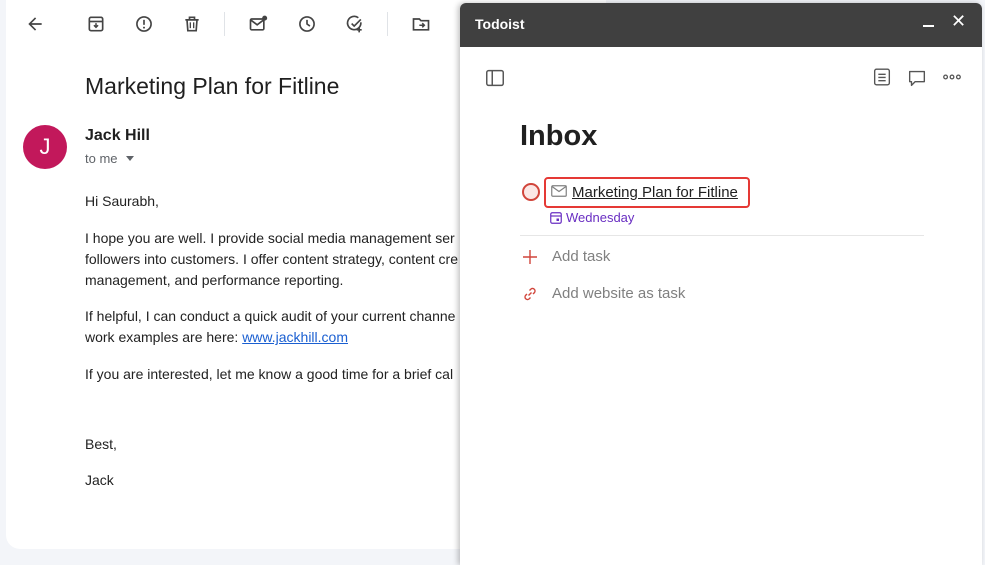 The height and width of the screenshot is (565, 985). I want to click on email-greeting: Hi Saurabh,, so click(122, 201).